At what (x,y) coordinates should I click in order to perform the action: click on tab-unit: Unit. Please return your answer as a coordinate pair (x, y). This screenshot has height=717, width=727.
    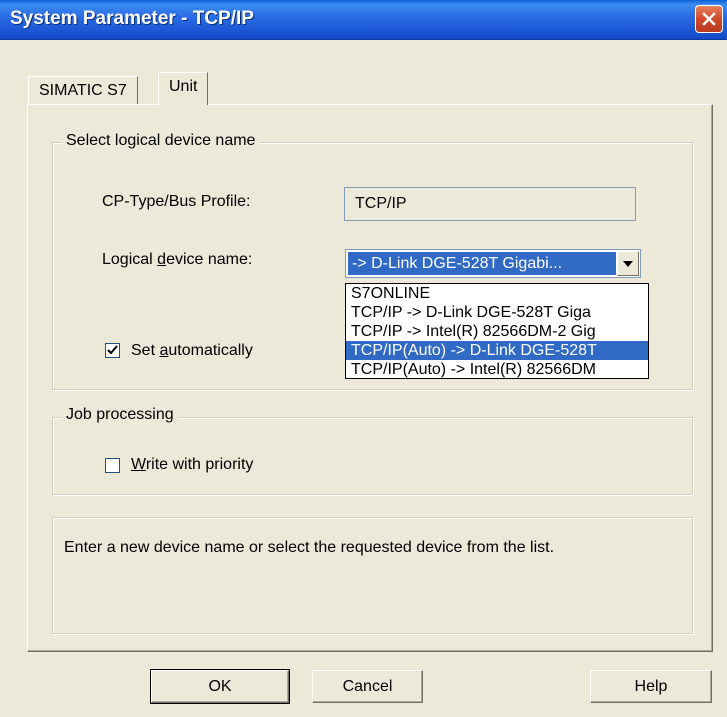
    Looking at the image, I should click on (183, 88).